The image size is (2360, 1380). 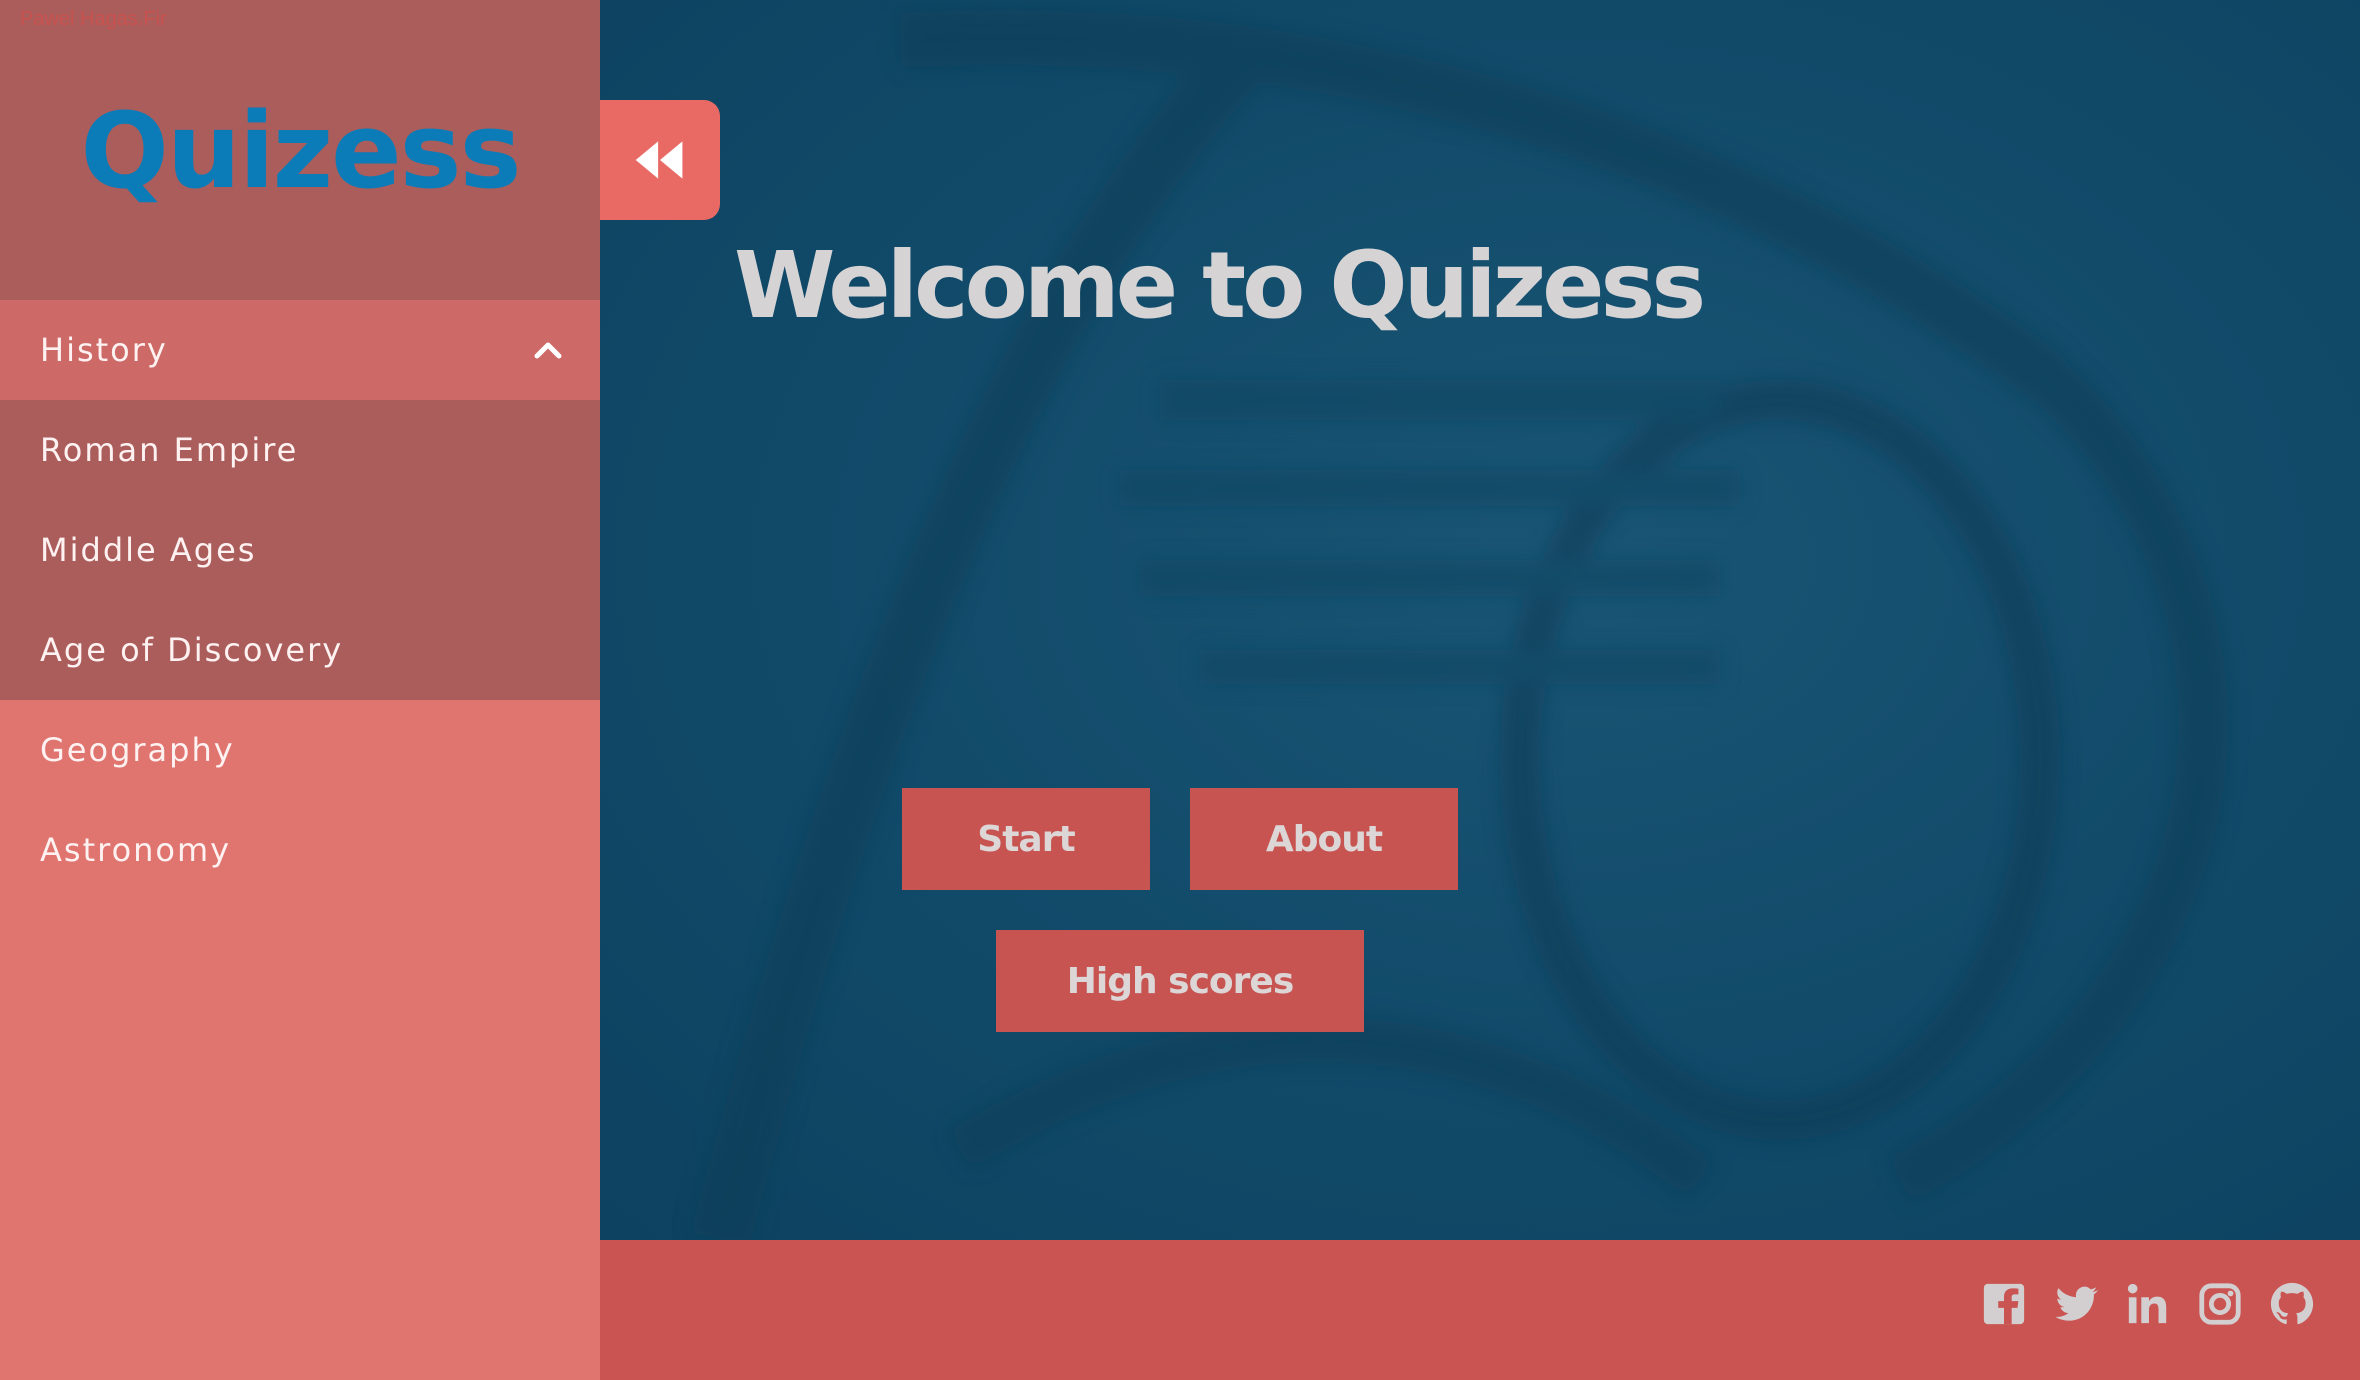 I want to click on sidebar-item-label: Roman Empire, so click(x=169, y=450).